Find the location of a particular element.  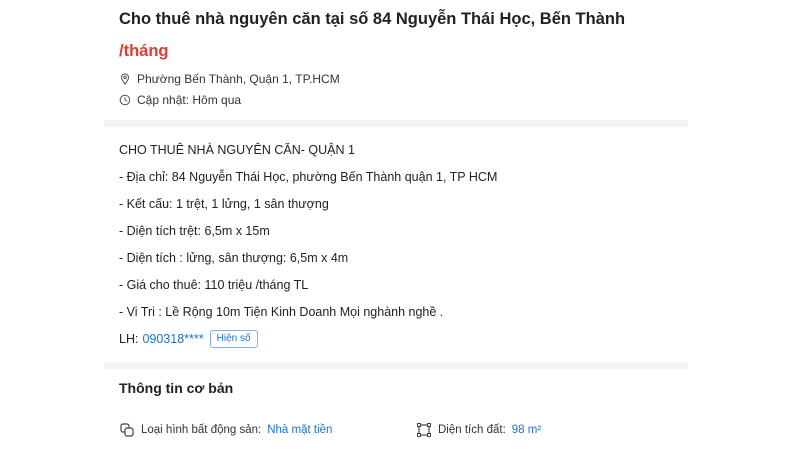

show-number-button: Hiện số is located at coordinates (233, 339).